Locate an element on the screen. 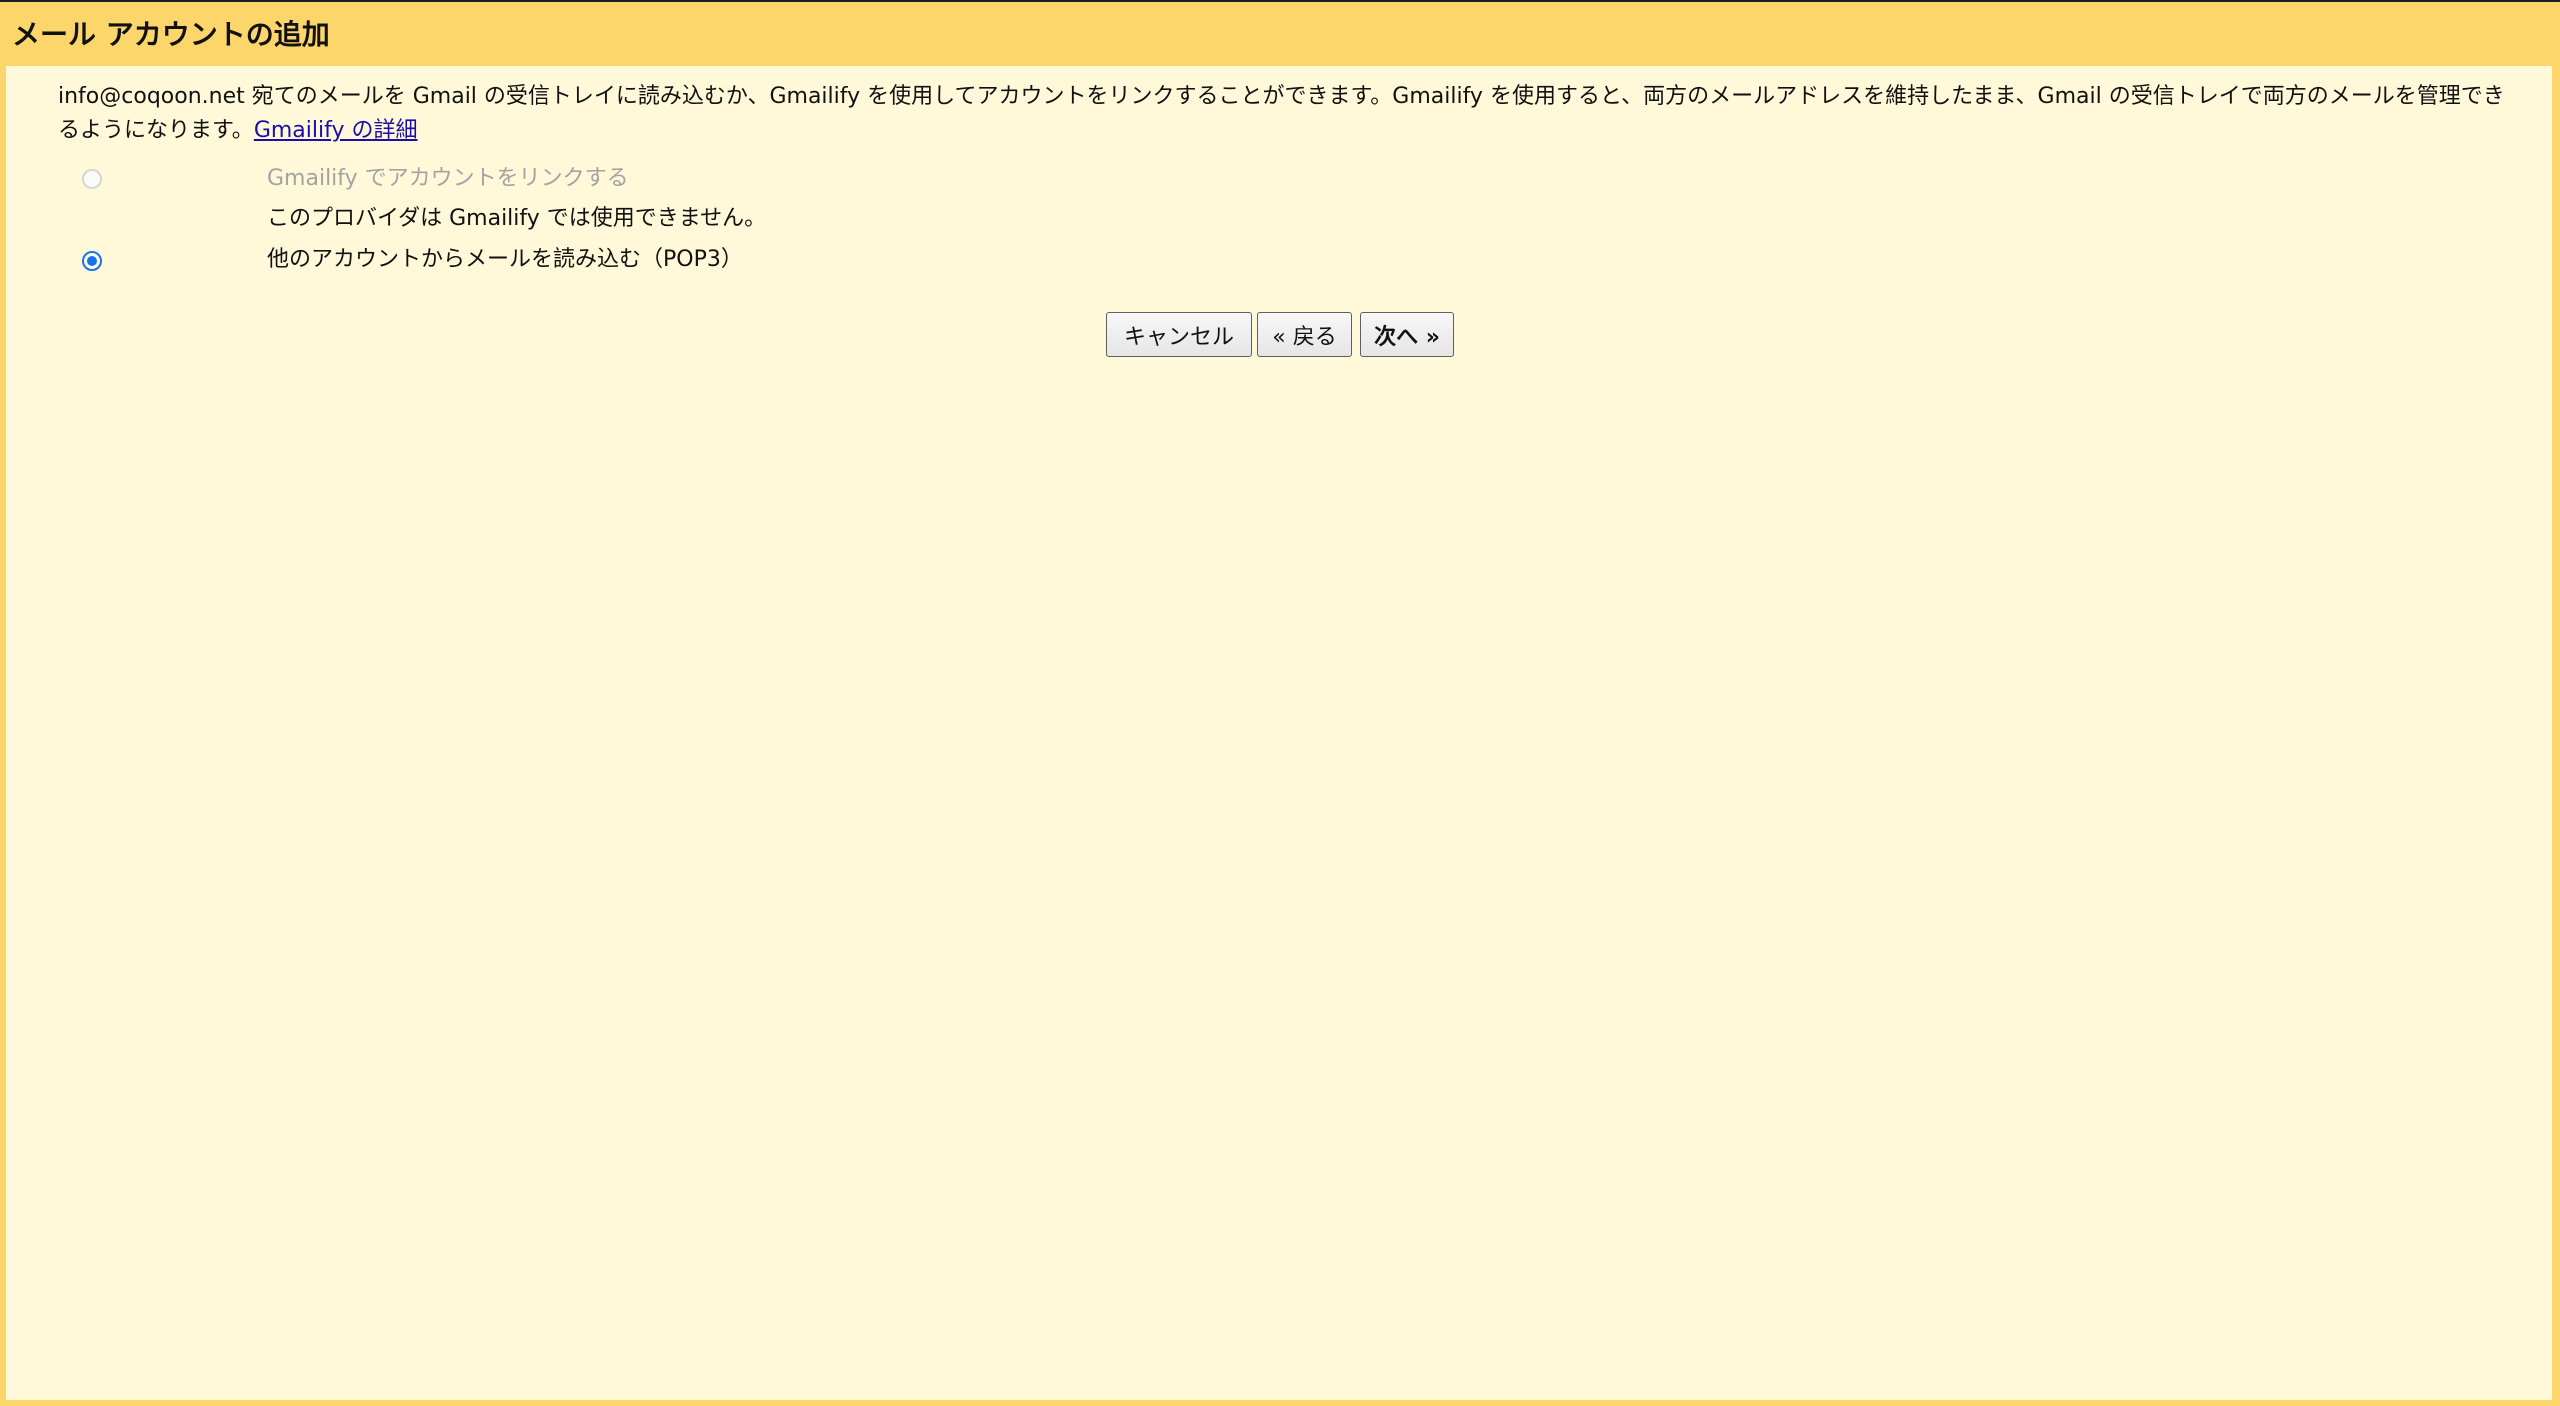 This screenshot has width=2560, height=1406. cancel-button: キャンセル is located at coordinates (1179, 334).